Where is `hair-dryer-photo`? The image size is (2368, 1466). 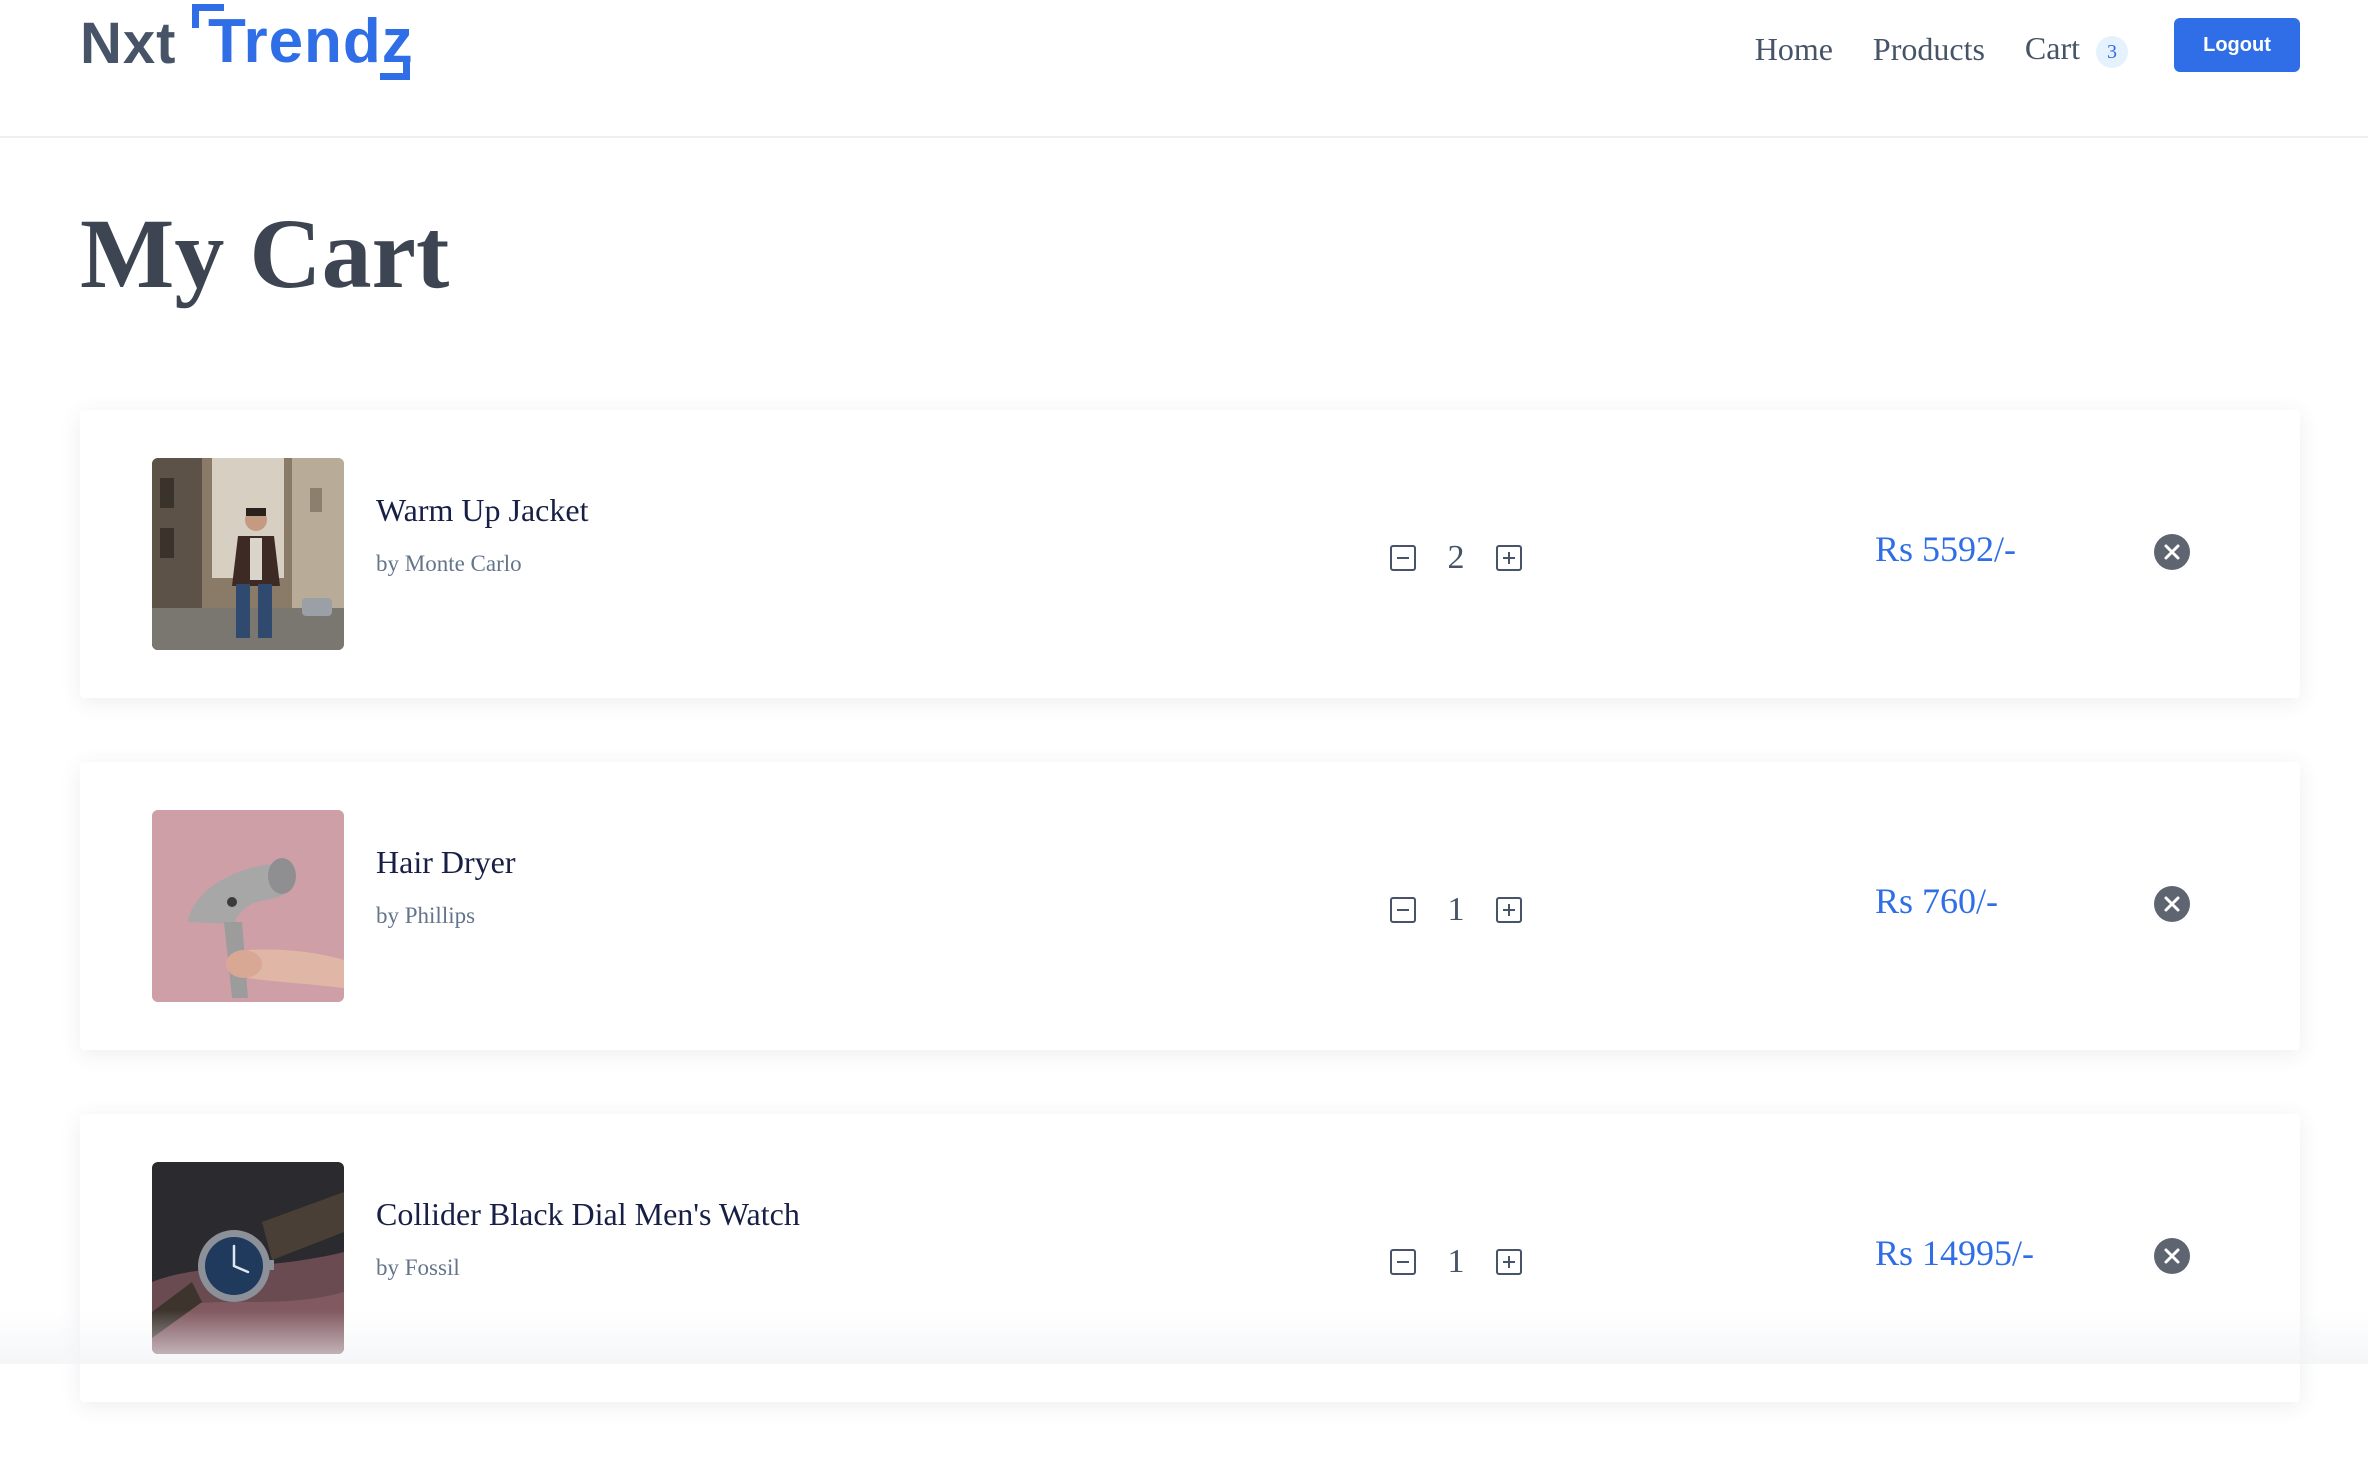
hair-dryer-photo is located at coordinates (248, 906).